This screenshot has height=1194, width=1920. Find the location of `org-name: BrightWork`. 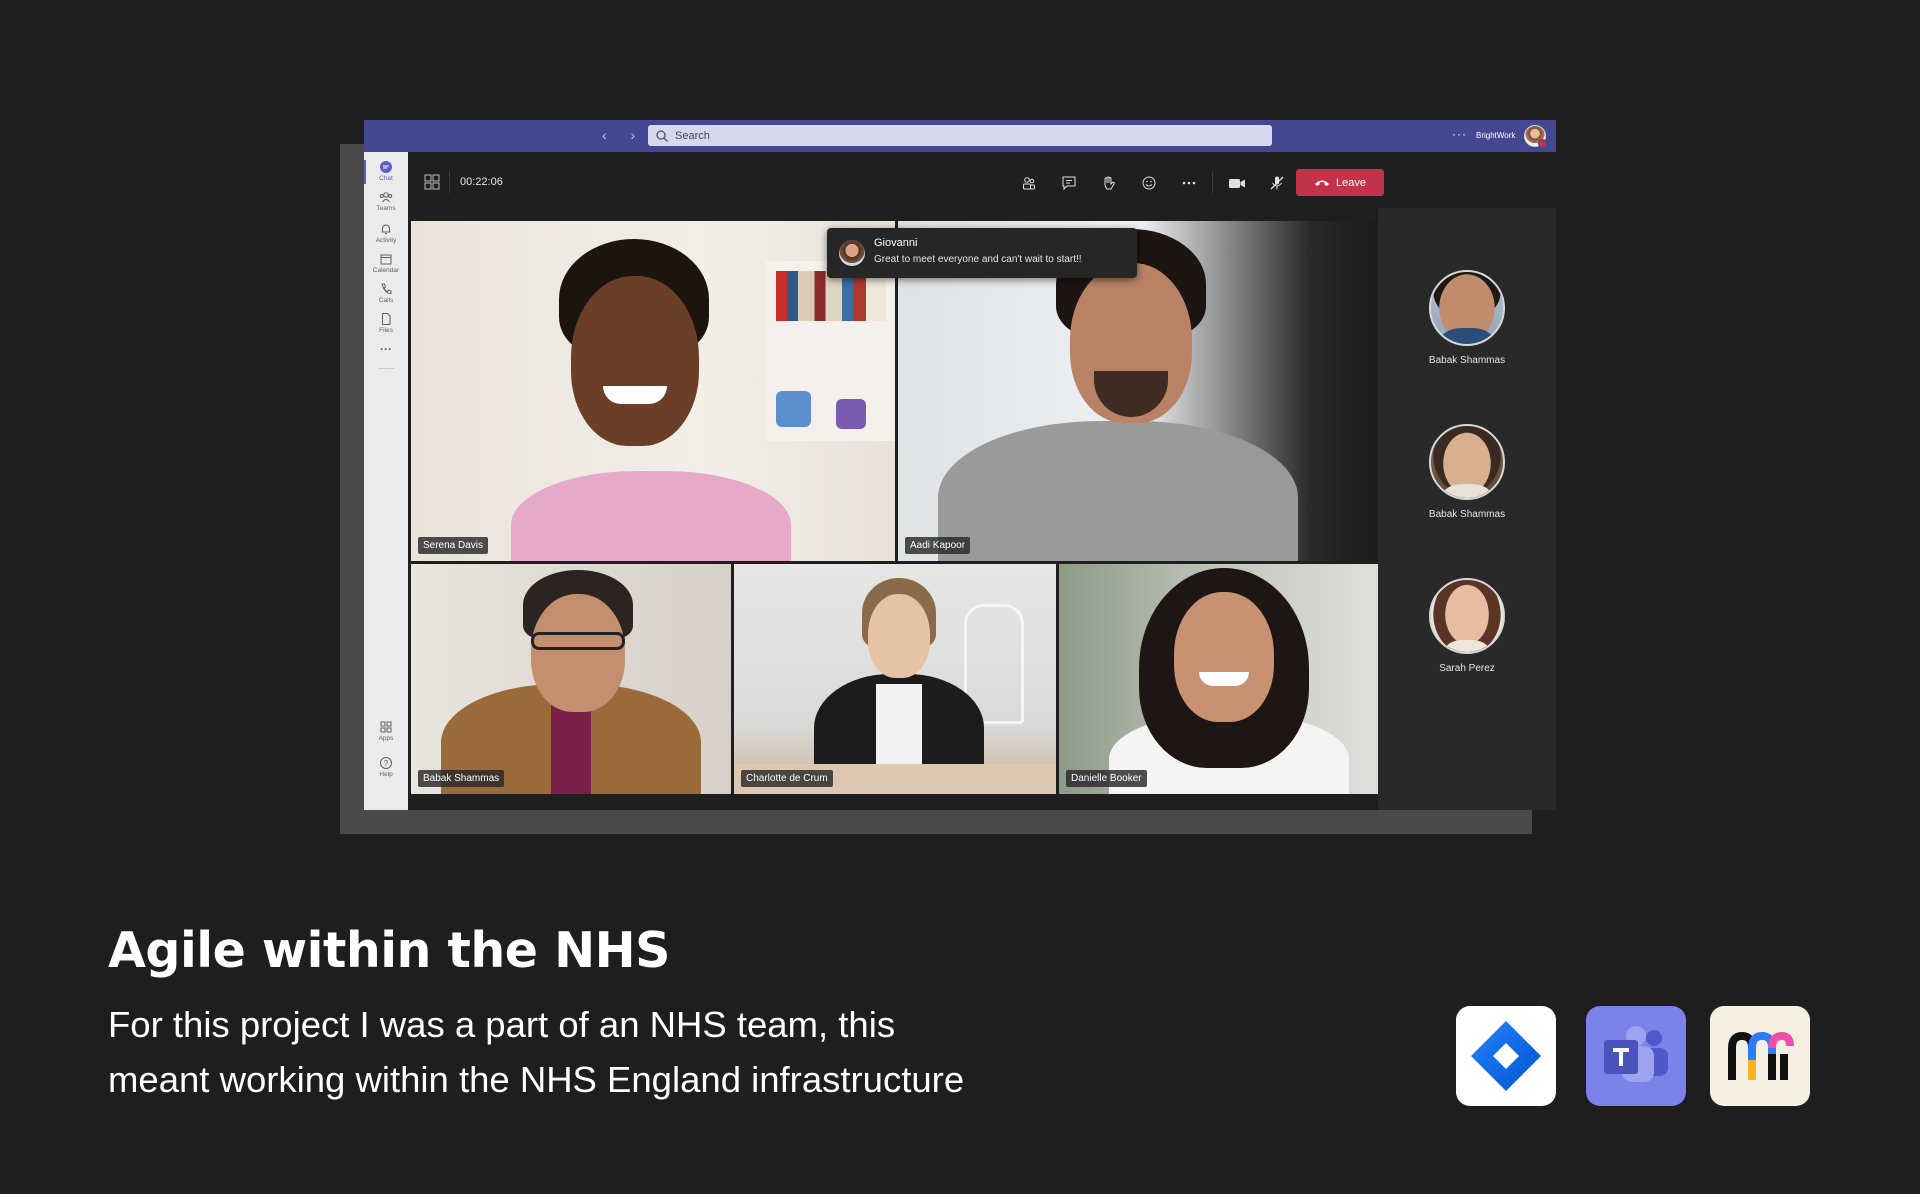

org-name: BrightWork is located at coordinates (1496, 135).